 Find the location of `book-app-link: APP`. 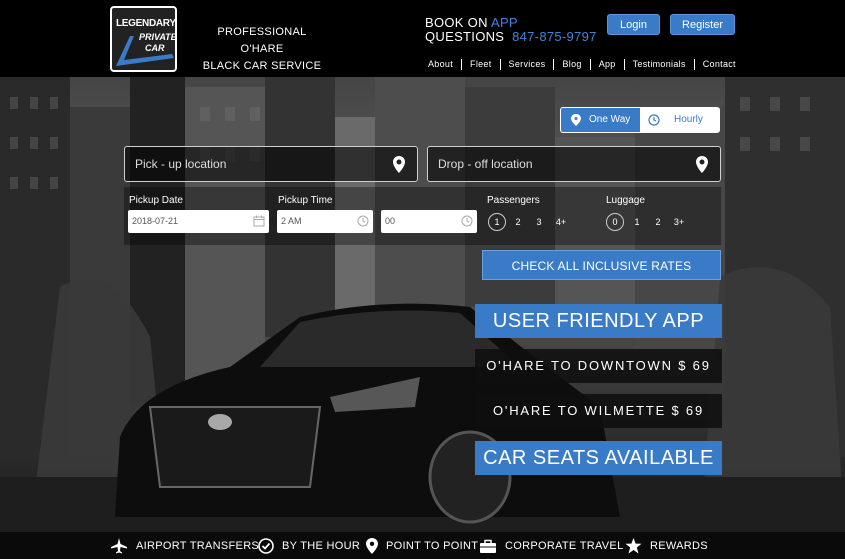

book-app-link: APP is located at coordinates (504, 22).